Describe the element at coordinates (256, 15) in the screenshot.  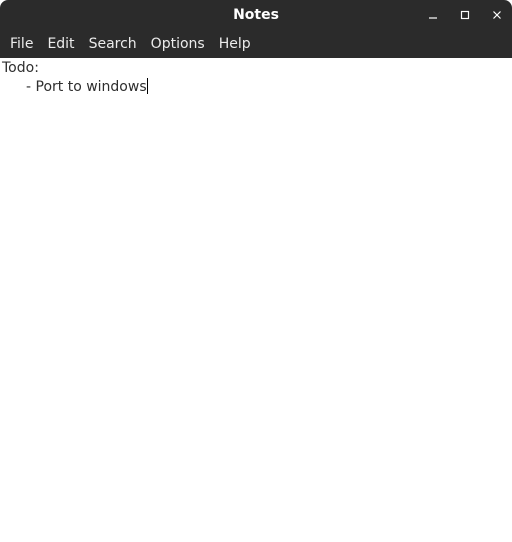
I see `title-bar: Notes` at that location.